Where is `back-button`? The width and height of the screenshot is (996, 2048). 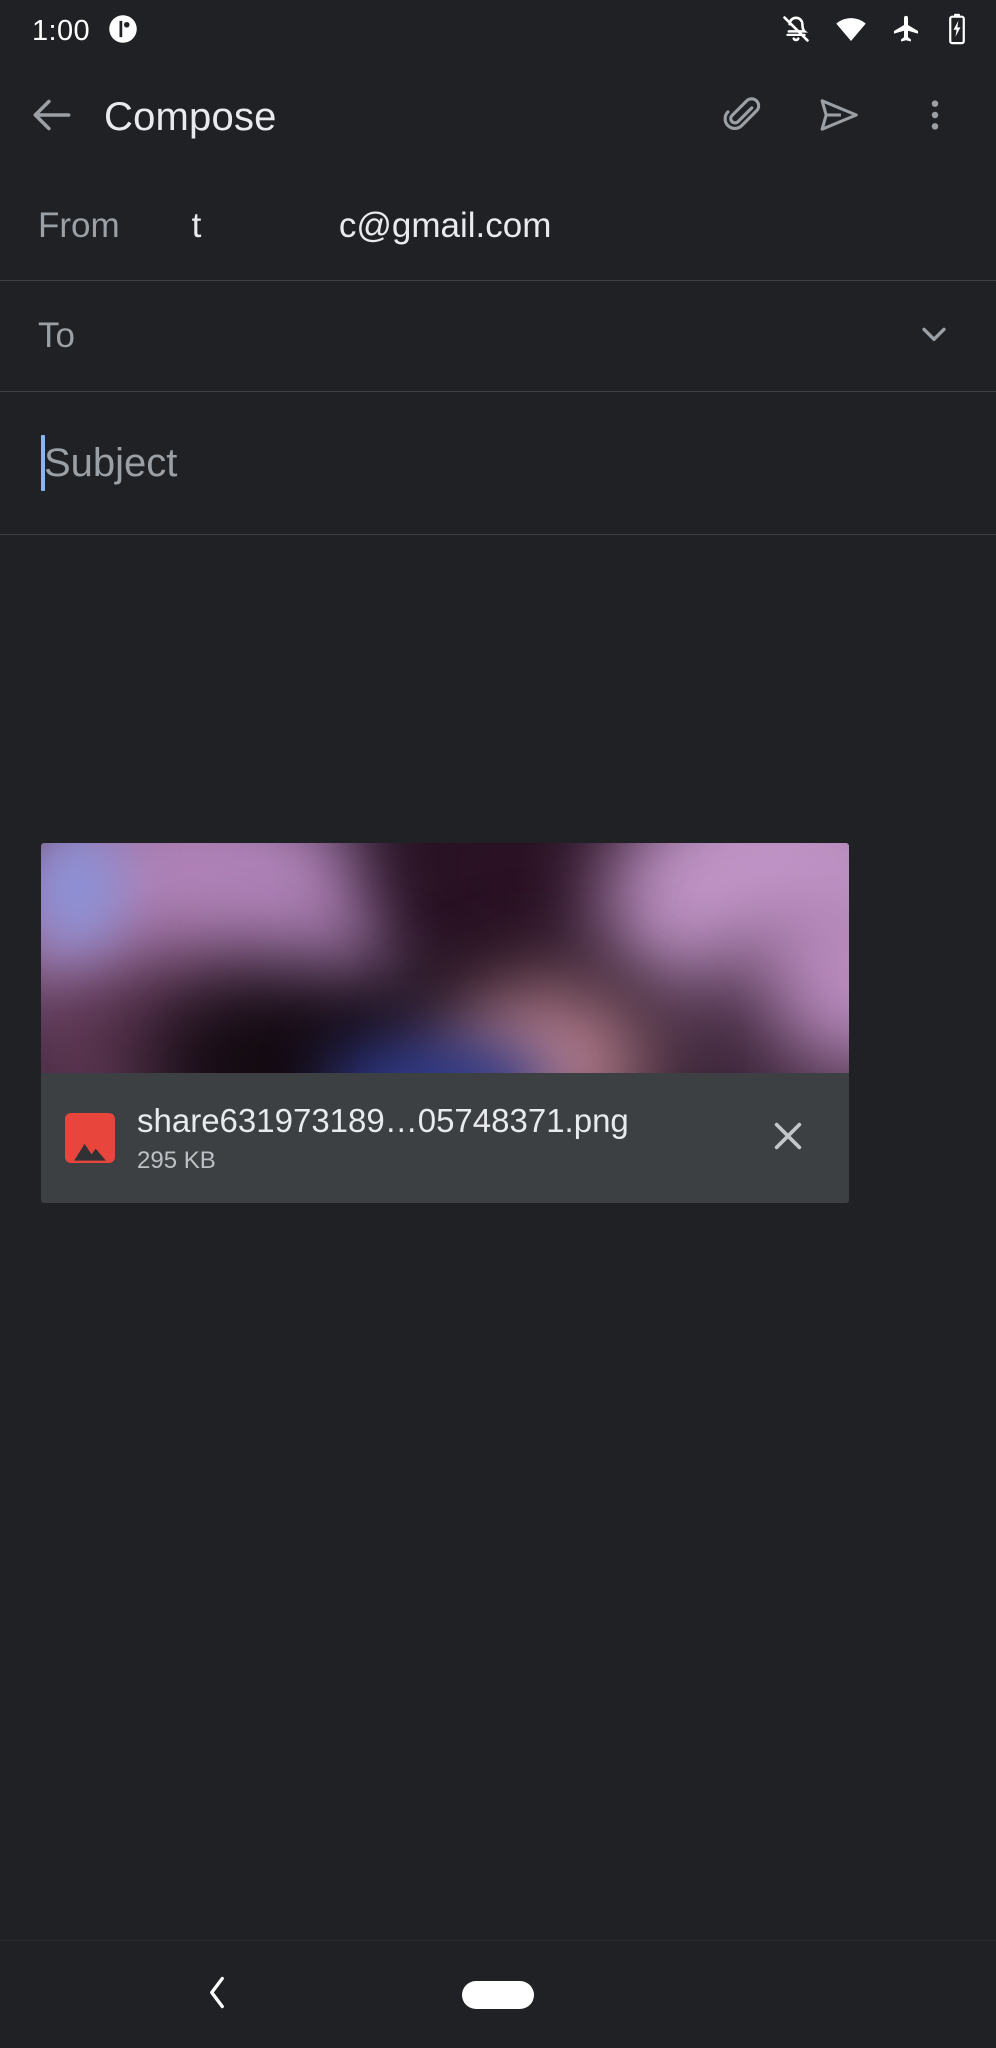
back-button is located at coordinates (52, 117).